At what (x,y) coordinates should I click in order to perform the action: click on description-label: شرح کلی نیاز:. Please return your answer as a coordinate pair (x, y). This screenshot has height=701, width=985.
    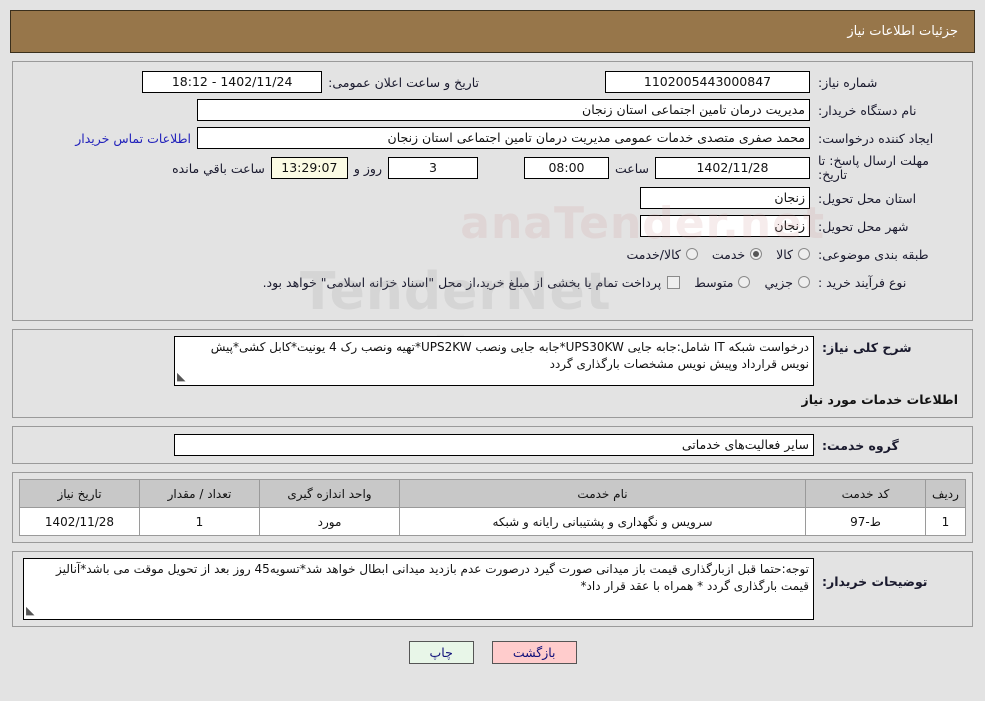
    Looking at the image, I should click on (867, 347).